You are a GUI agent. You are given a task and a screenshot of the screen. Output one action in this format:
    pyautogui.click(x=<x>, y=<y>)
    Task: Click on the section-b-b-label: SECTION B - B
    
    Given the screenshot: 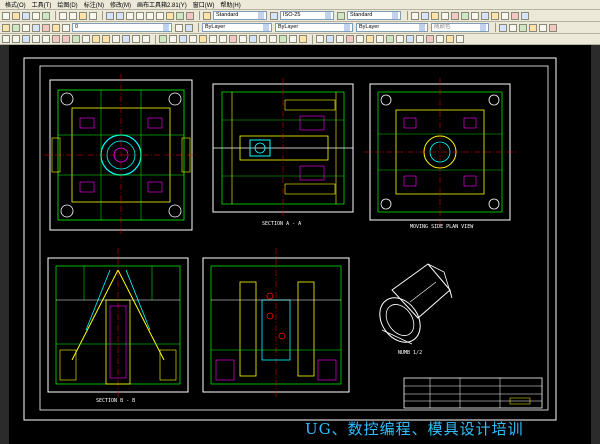 What is the action you would take?
    pyautogui.click(x=116, y=401)
    